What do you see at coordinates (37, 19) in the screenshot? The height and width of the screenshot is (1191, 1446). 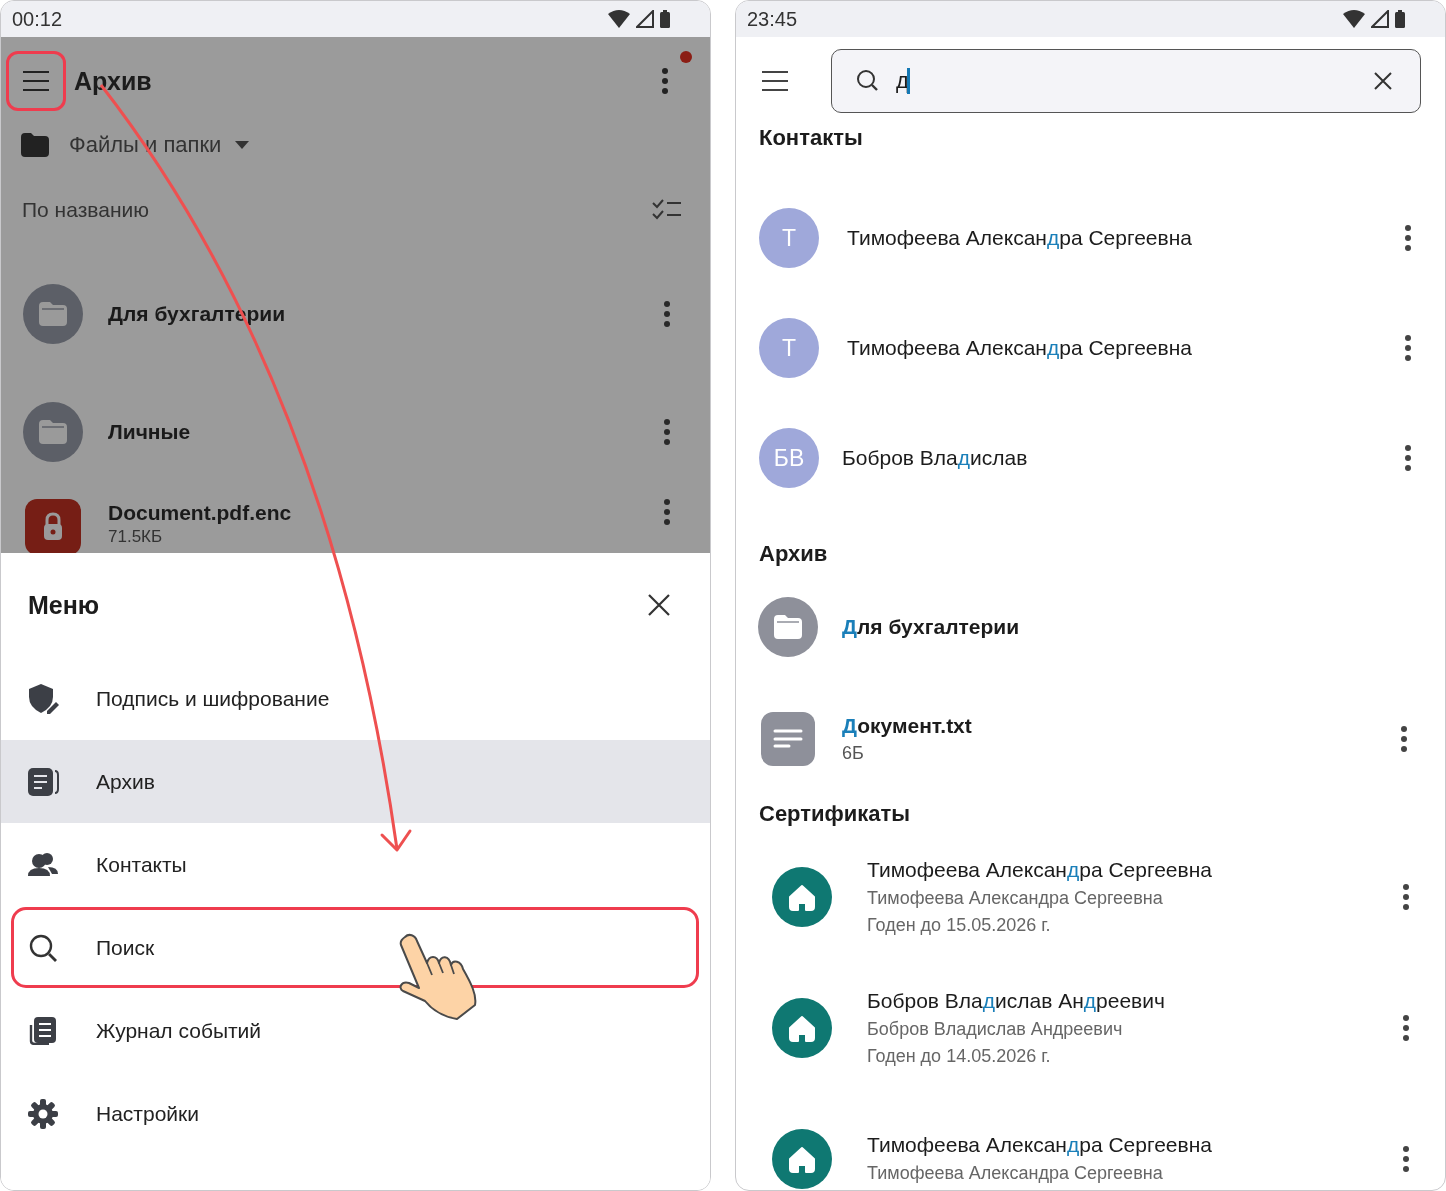 I see `status-time: 00:12` at bounding box center [37, 19].